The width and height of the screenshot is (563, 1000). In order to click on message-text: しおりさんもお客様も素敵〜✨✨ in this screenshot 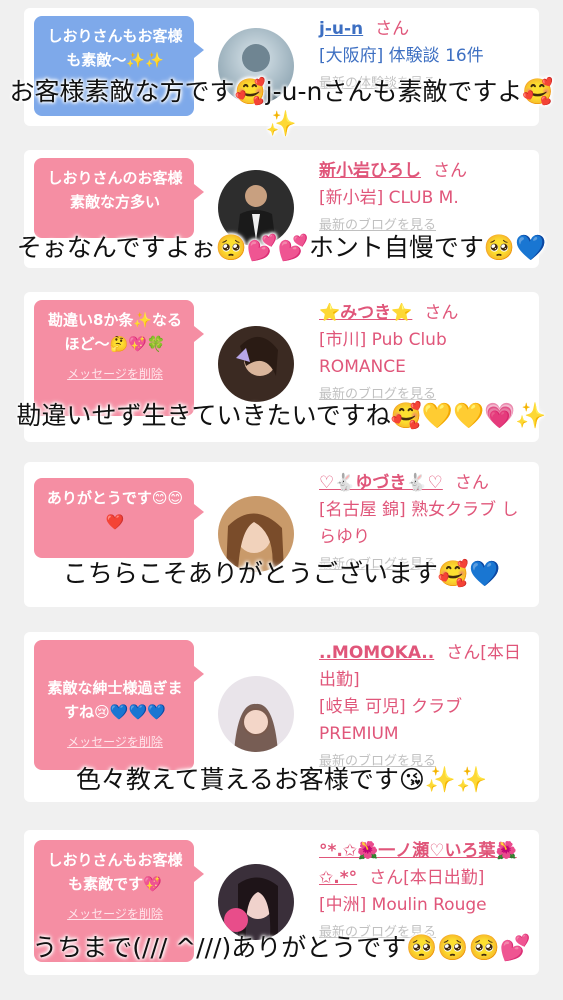, I will do `click(115, 48)`.